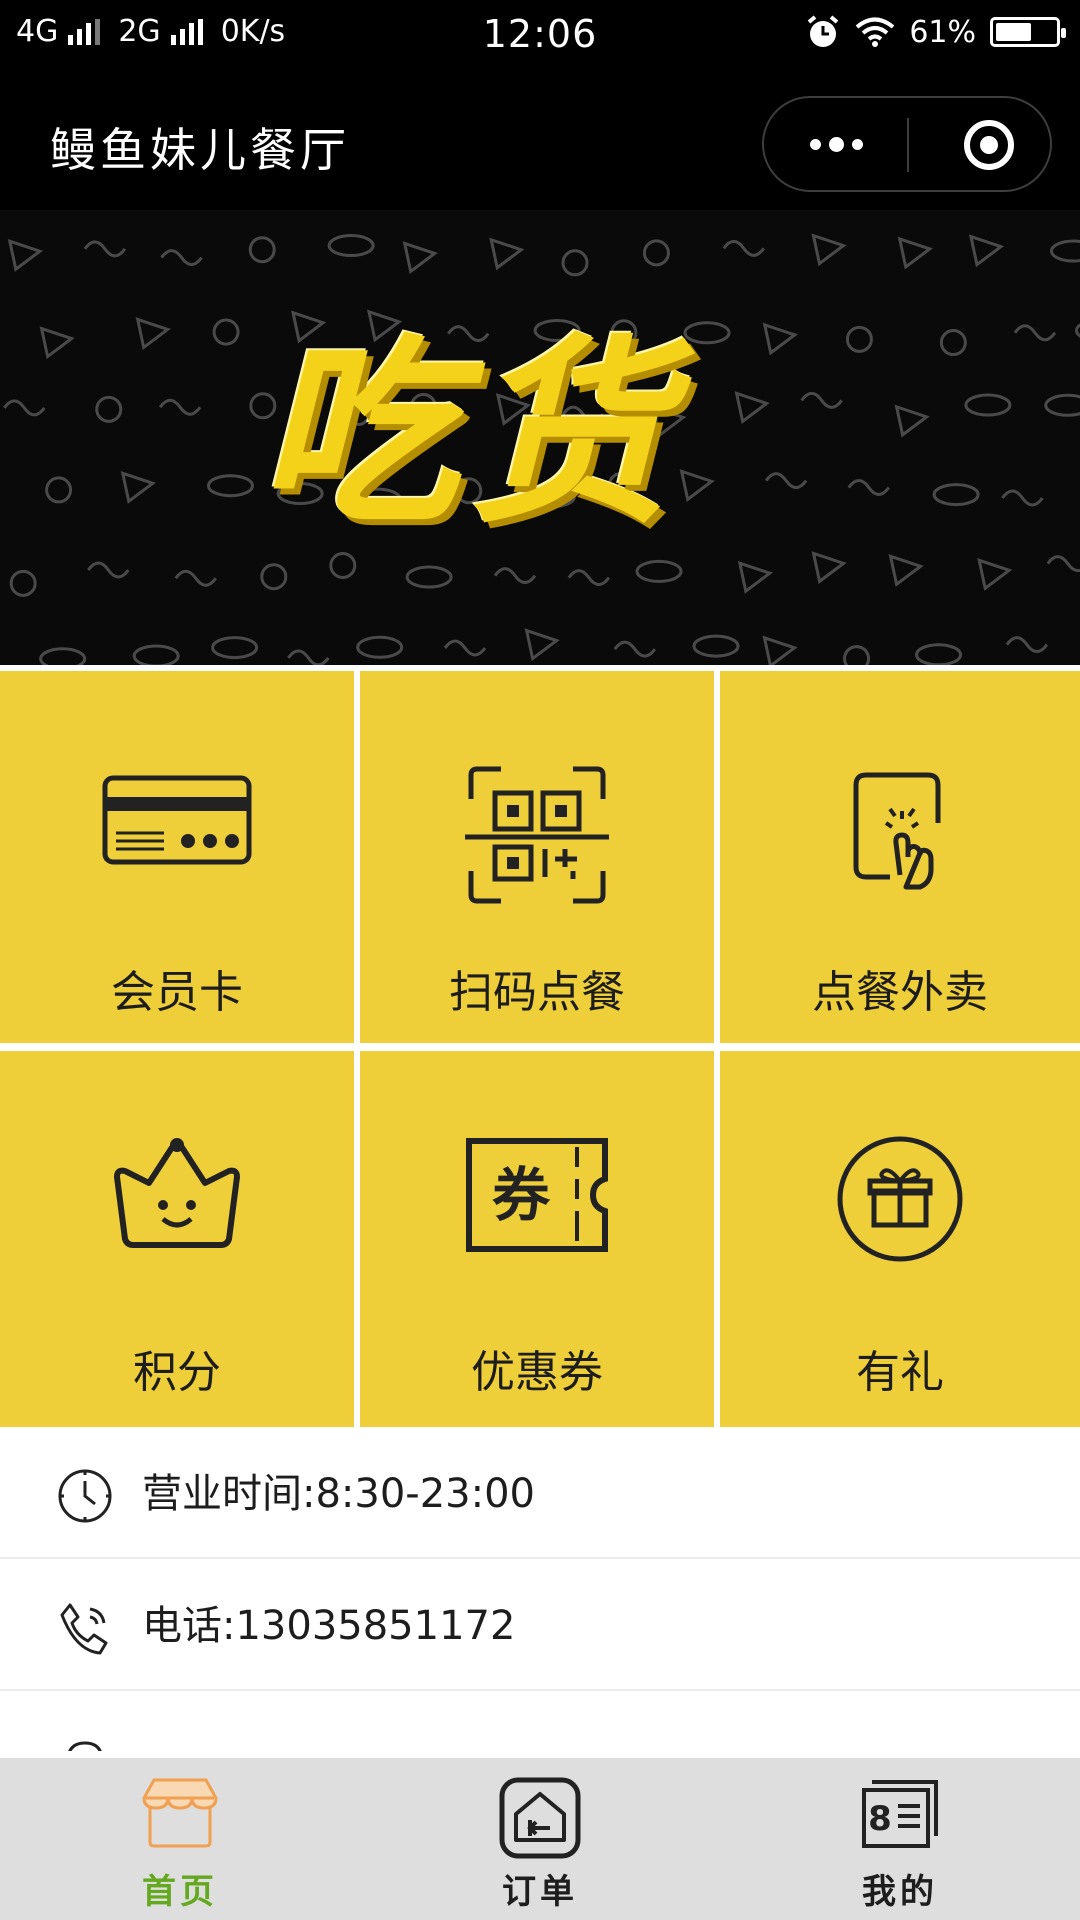 This screenshot has height=1920, width=1080. I want to click on clock-icon, so click(85, 1496).